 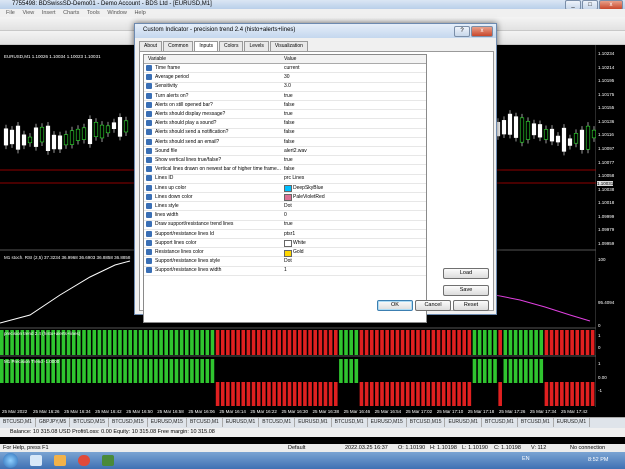 What do you see at coordinates (10, 460) in the screenshot?
I see `start-button` at bounding box center [10, 460].